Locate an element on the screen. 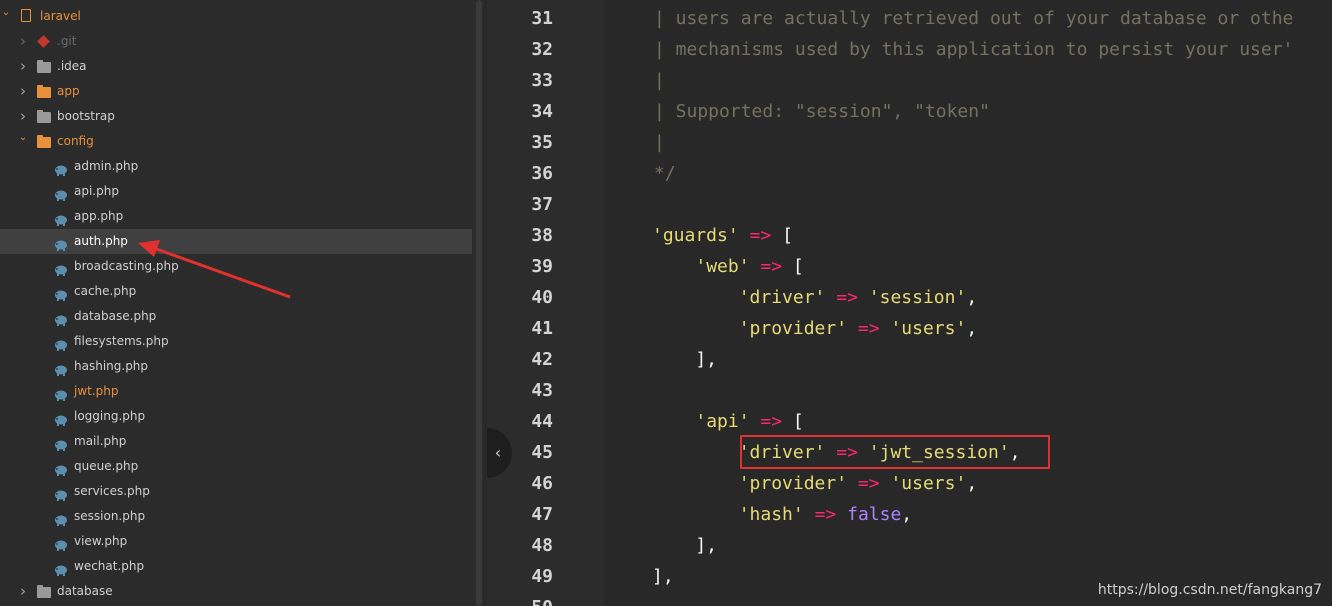 The width and height of the screenshot is (1332, 606). tree-item-admin-php: admin.php is located at coordinates (236, 166).